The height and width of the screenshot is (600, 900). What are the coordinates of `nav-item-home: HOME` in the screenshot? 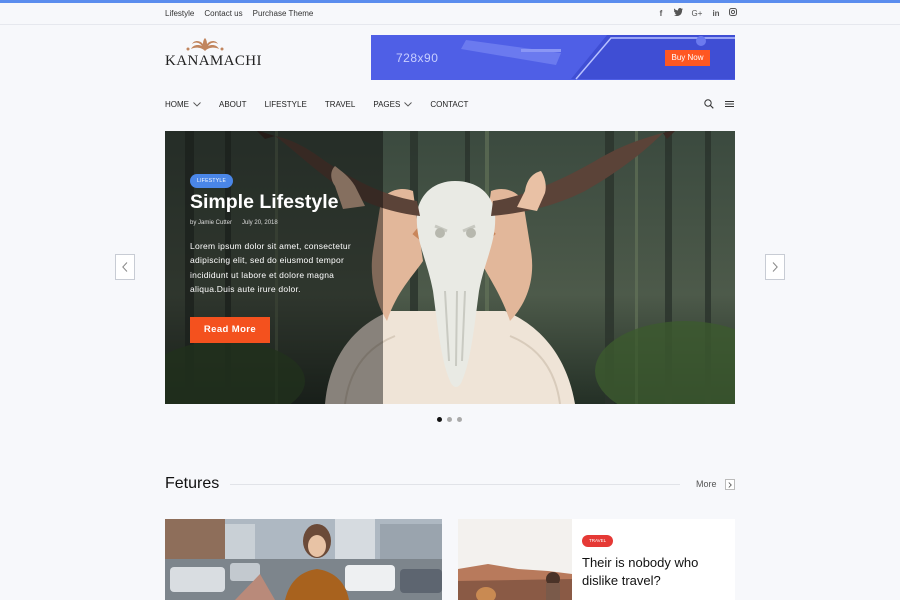 It's located at (183, 104).